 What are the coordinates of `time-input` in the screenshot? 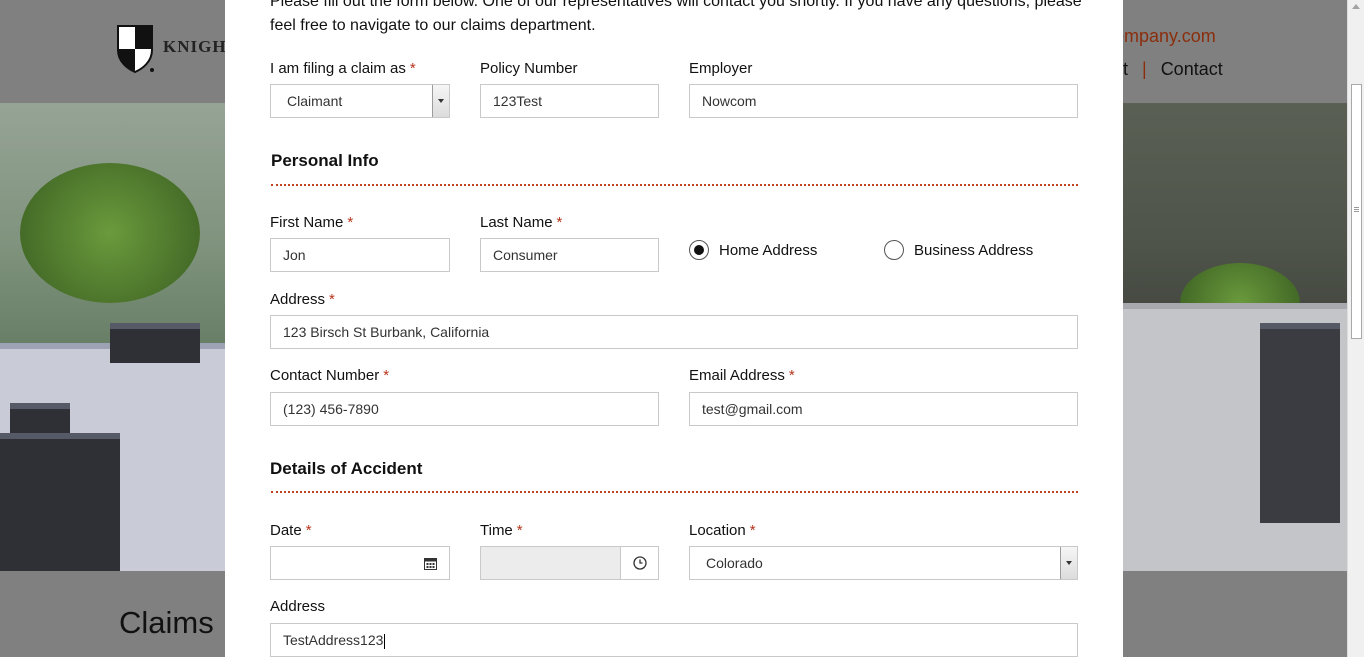 It's located at (569, 563).